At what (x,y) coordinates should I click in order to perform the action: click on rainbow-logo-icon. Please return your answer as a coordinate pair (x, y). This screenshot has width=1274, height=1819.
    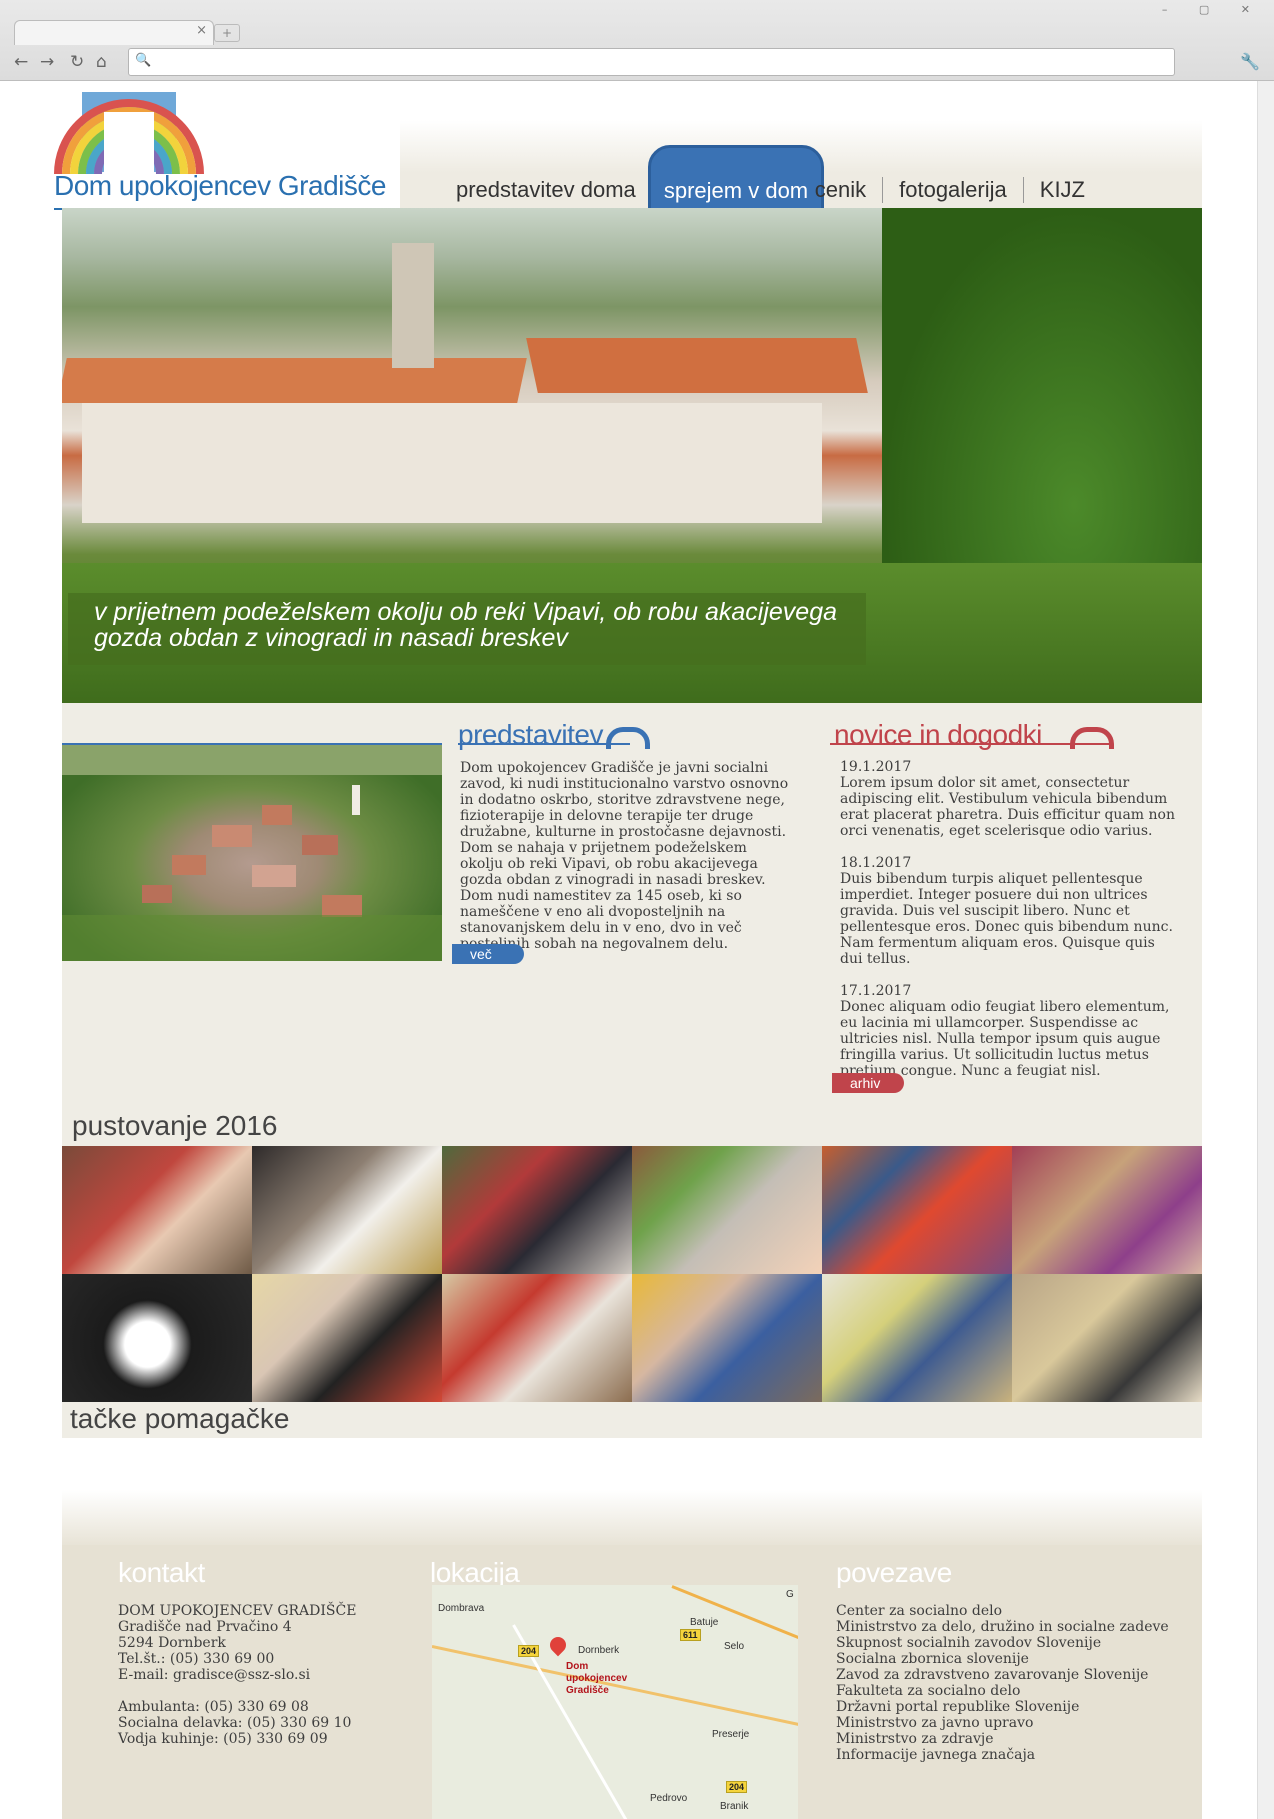
    Looking at the image, I should click on (129, 133).